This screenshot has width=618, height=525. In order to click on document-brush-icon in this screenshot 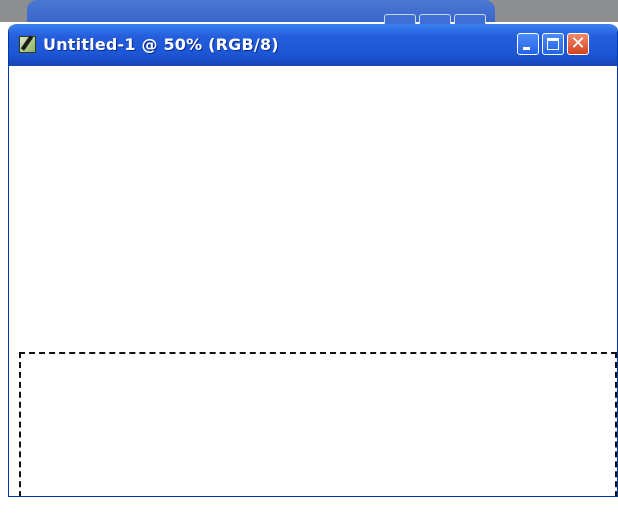, I will do `click(27, 44)`.